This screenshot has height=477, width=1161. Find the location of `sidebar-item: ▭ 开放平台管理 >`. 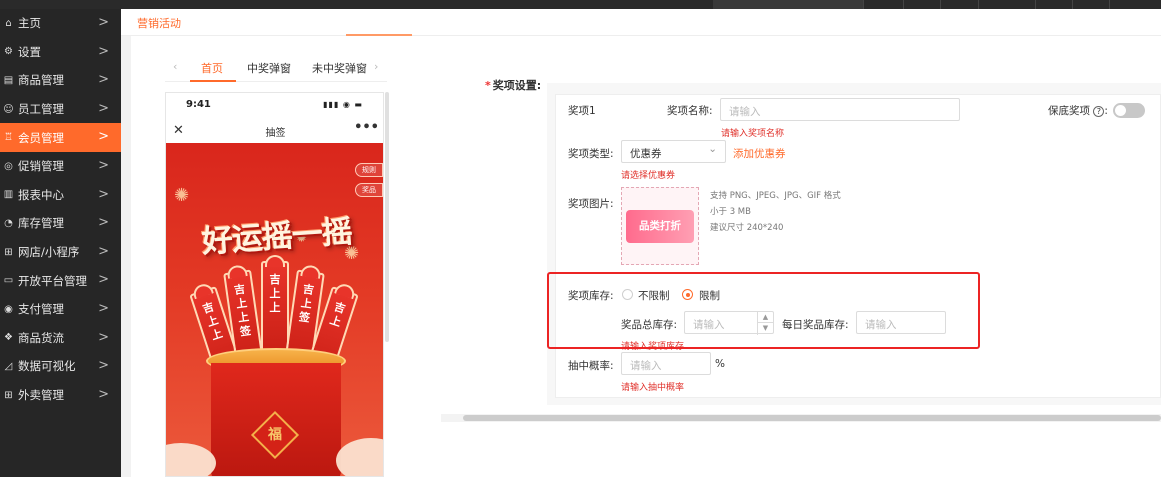

sidebar-item: ▭ 开放平台管理 > is located at coordinates (60, 280).